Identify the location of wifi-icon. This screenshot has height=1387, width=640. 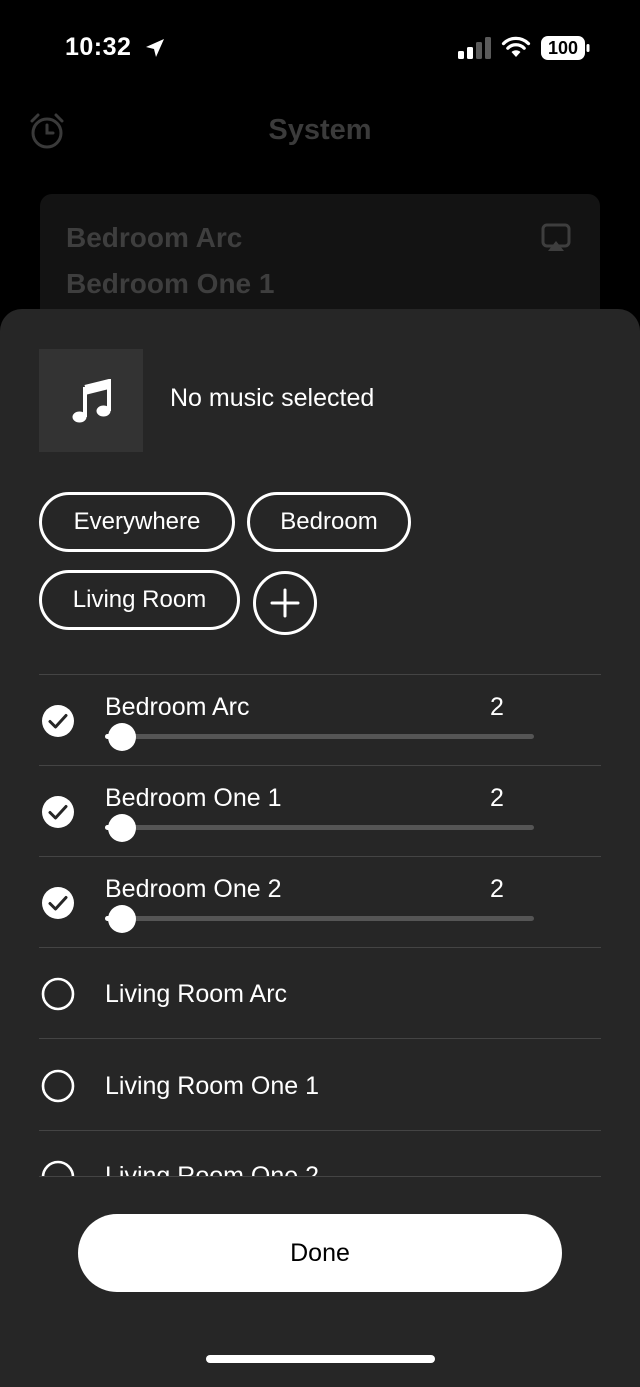
(516, 46).